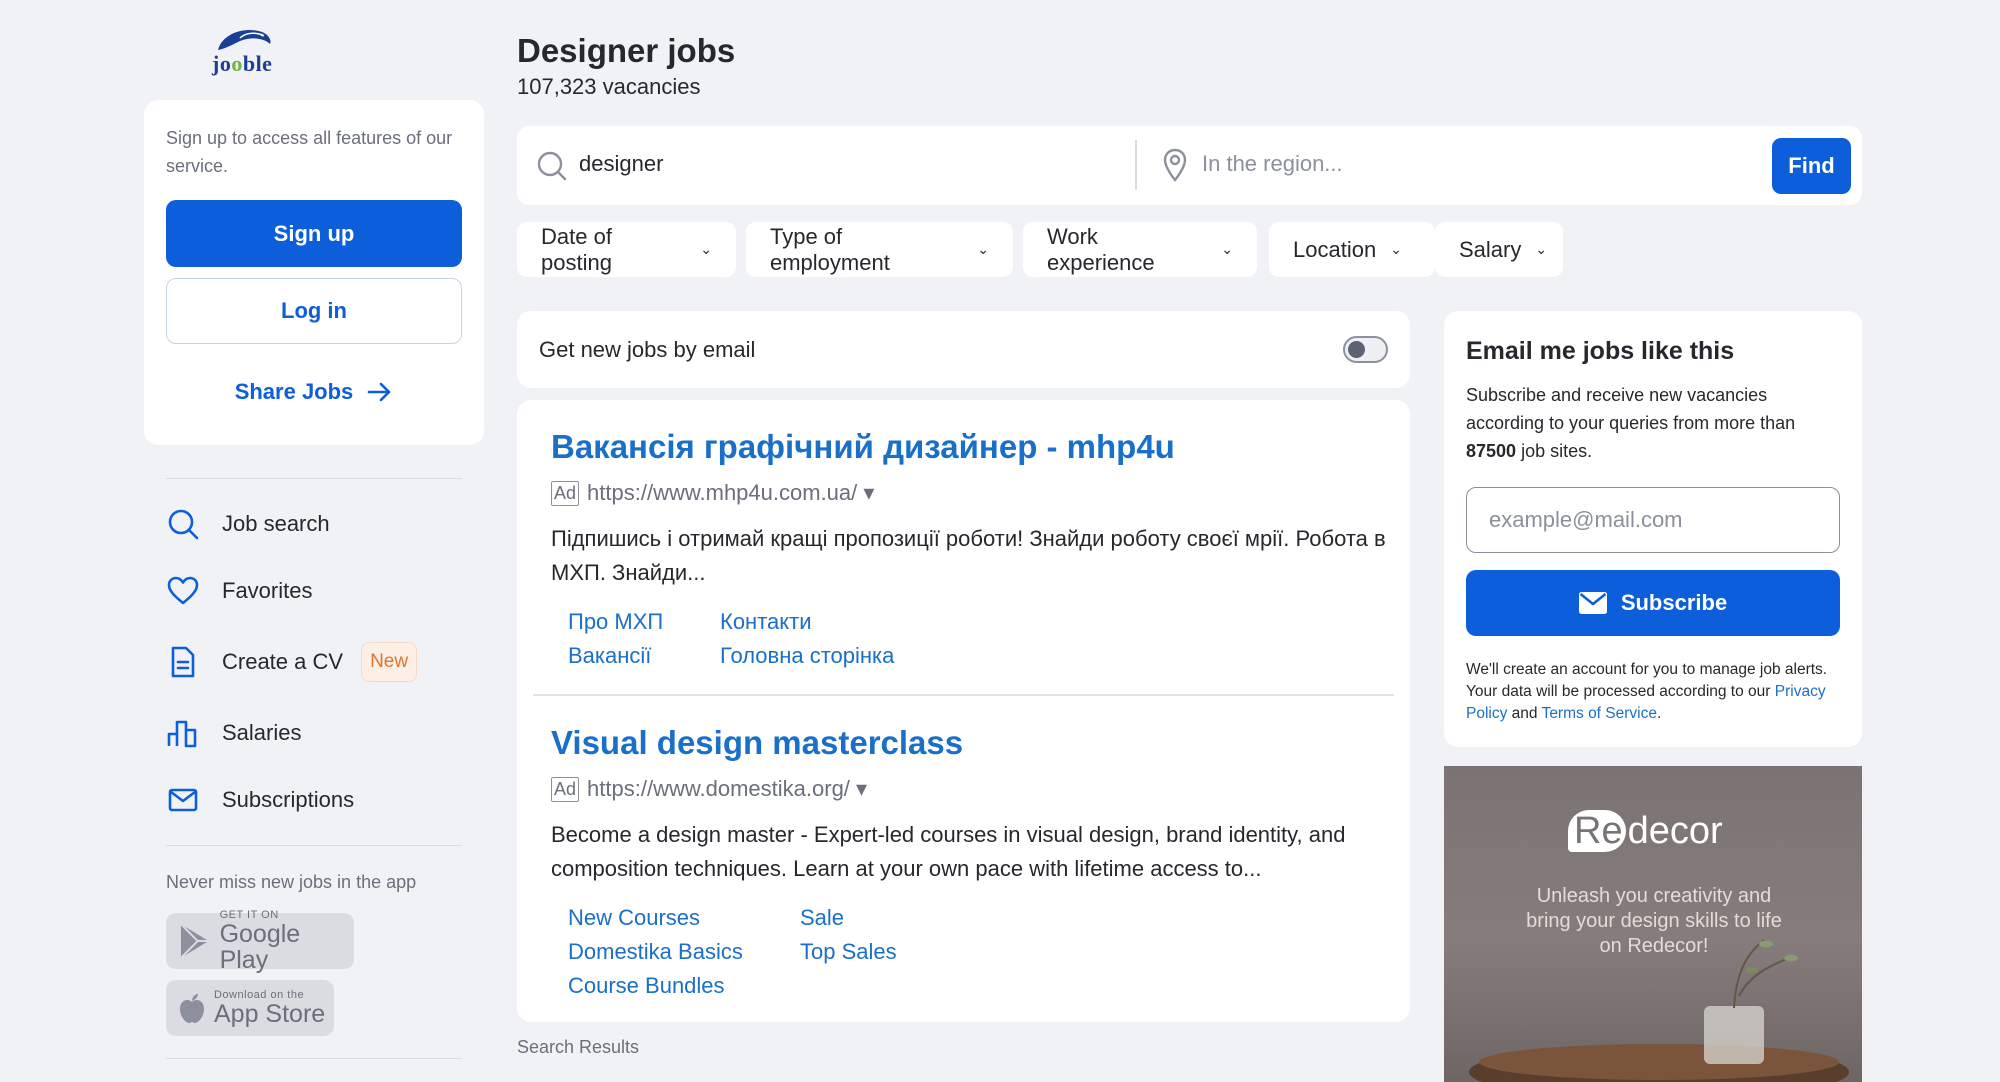  Describe the element at coordinates (822, 918) in the screenshot. I see `ad-sitelink: Sale` at that location.